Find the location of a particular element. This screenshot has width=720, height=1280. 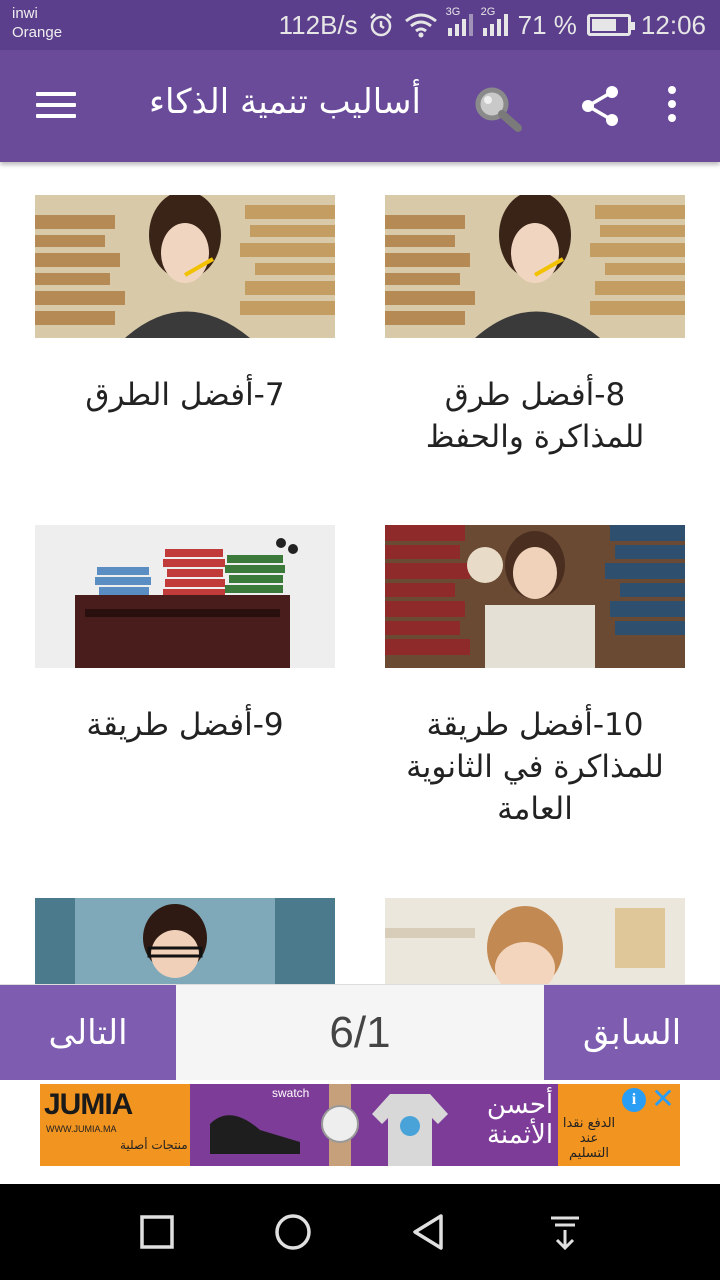

previous-button: السابق is located at coordinates (632, 1033).